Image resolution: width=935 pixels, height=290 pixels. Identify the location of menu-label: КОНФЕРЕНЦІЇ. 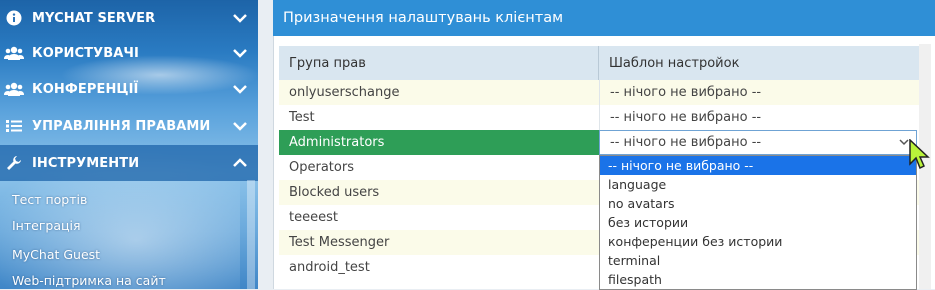
(85, 89).